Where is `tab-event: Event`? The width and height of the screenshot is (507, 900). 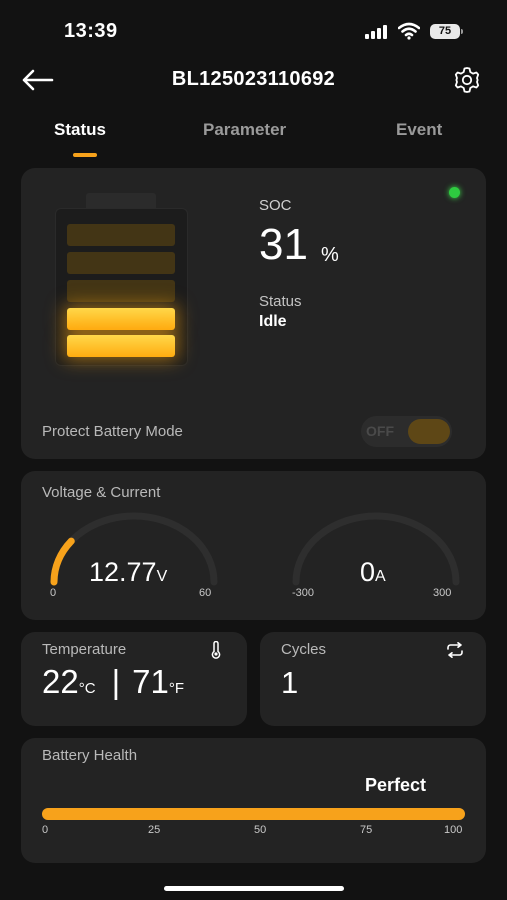
tab-event: Event is located at coordinates (419, 130).